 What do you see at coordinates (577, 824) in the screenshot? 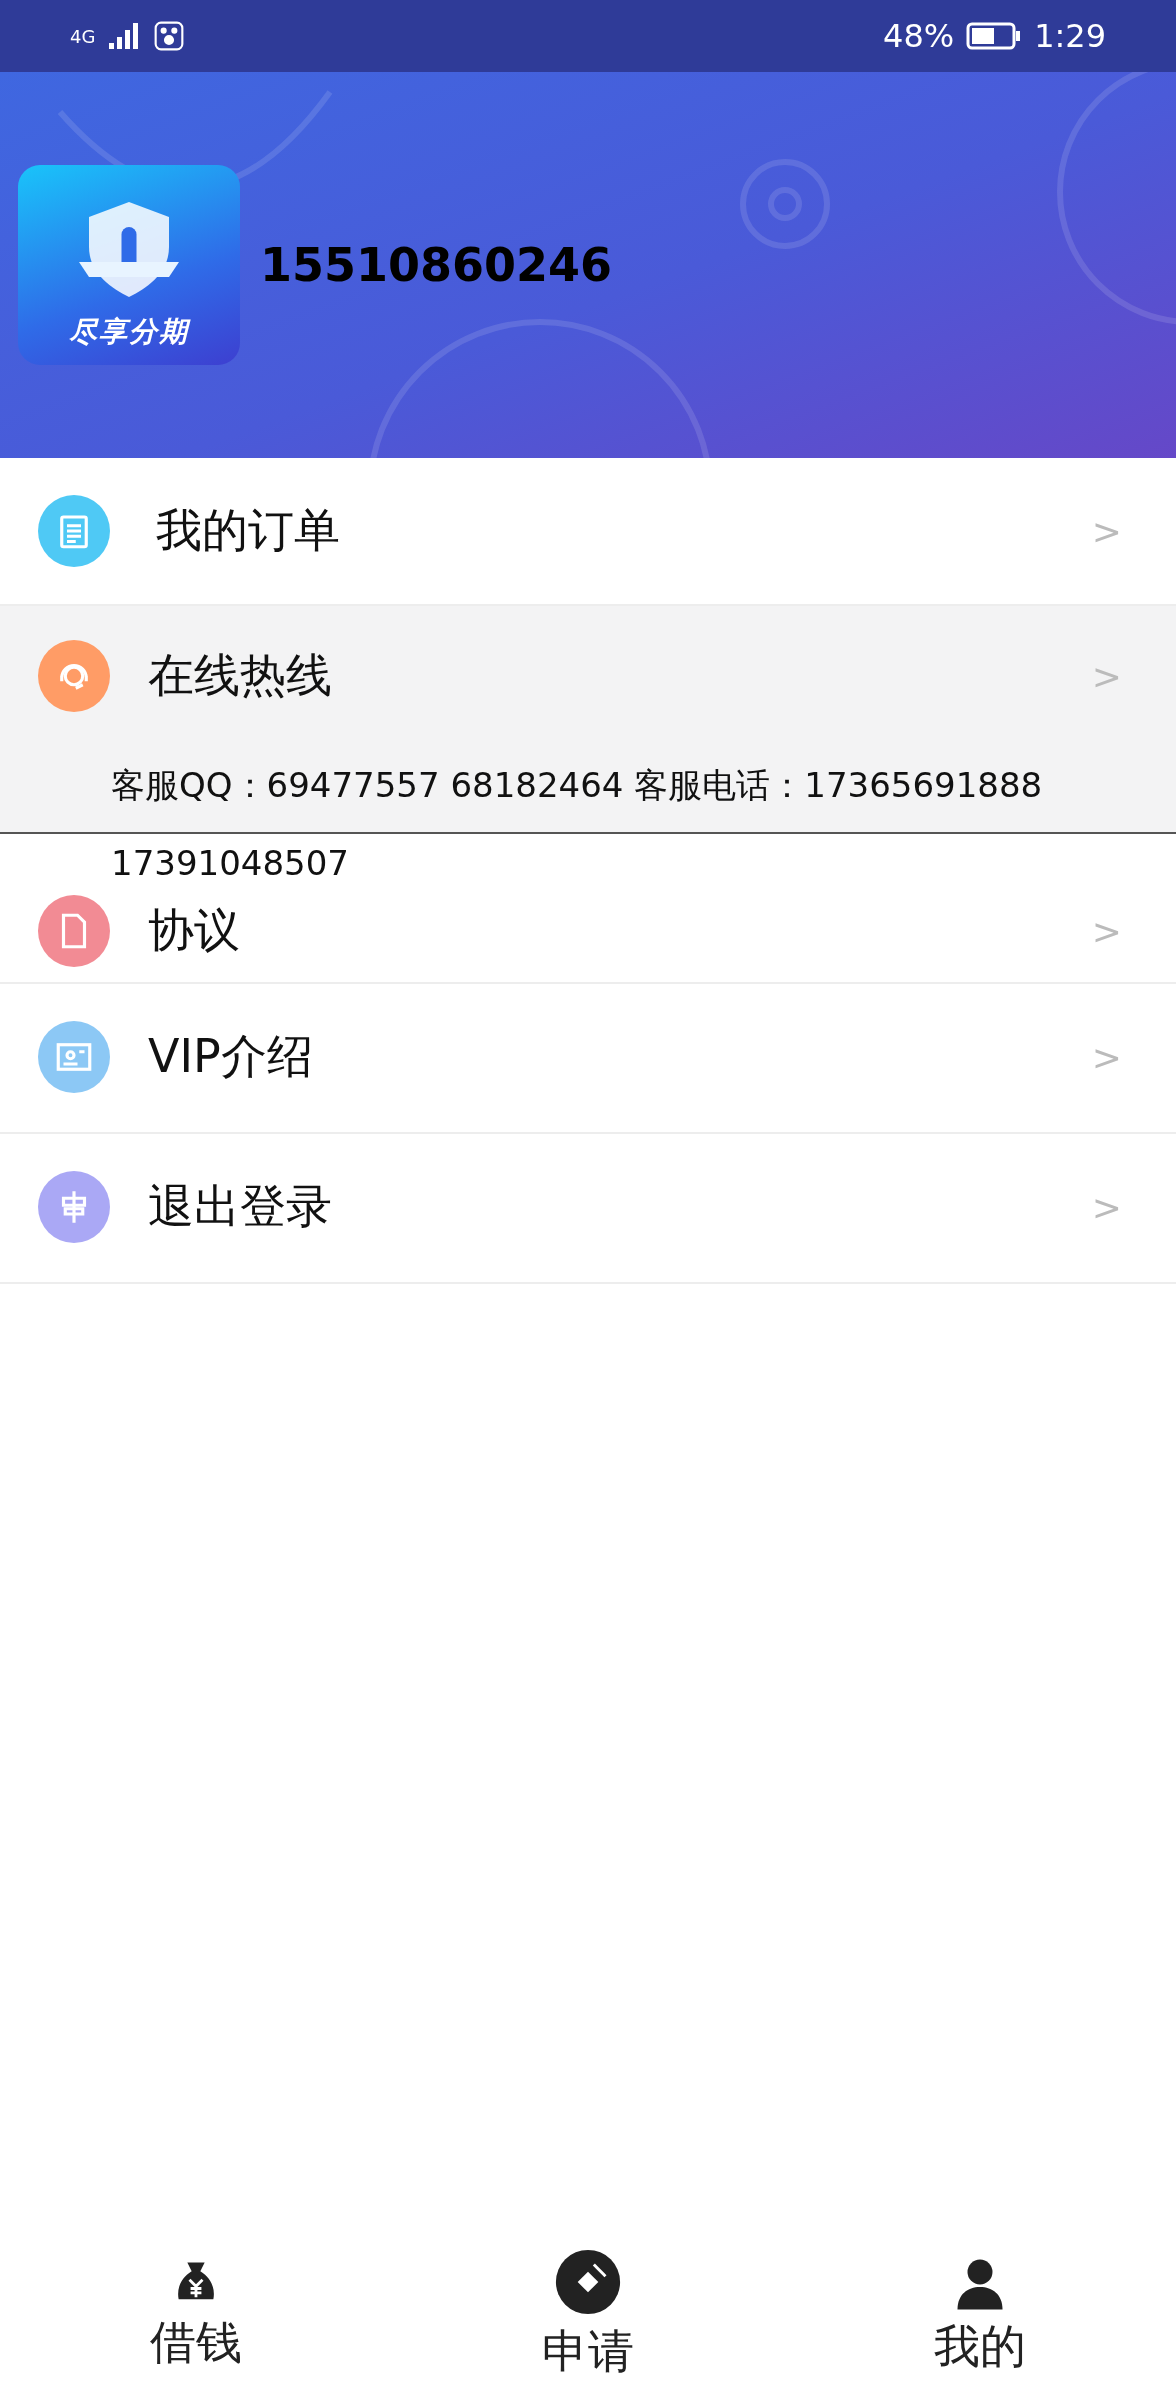
I see `hotline-contact-text: 客服QQ：69477557 68182464 客服电话：17365691888 17391048507` at bounding box center [577, 824].